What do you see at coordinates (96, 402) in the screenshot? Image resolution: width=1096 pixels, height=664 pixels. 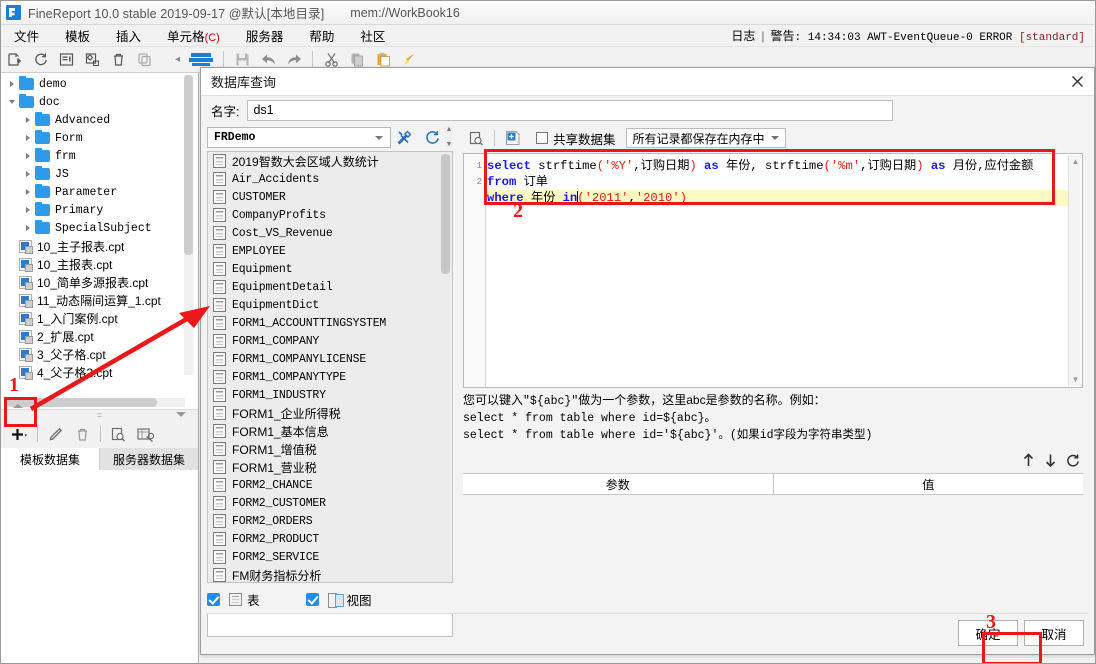 I see `tree-horizontal-scrollbar` at bounding box center [96, 402].